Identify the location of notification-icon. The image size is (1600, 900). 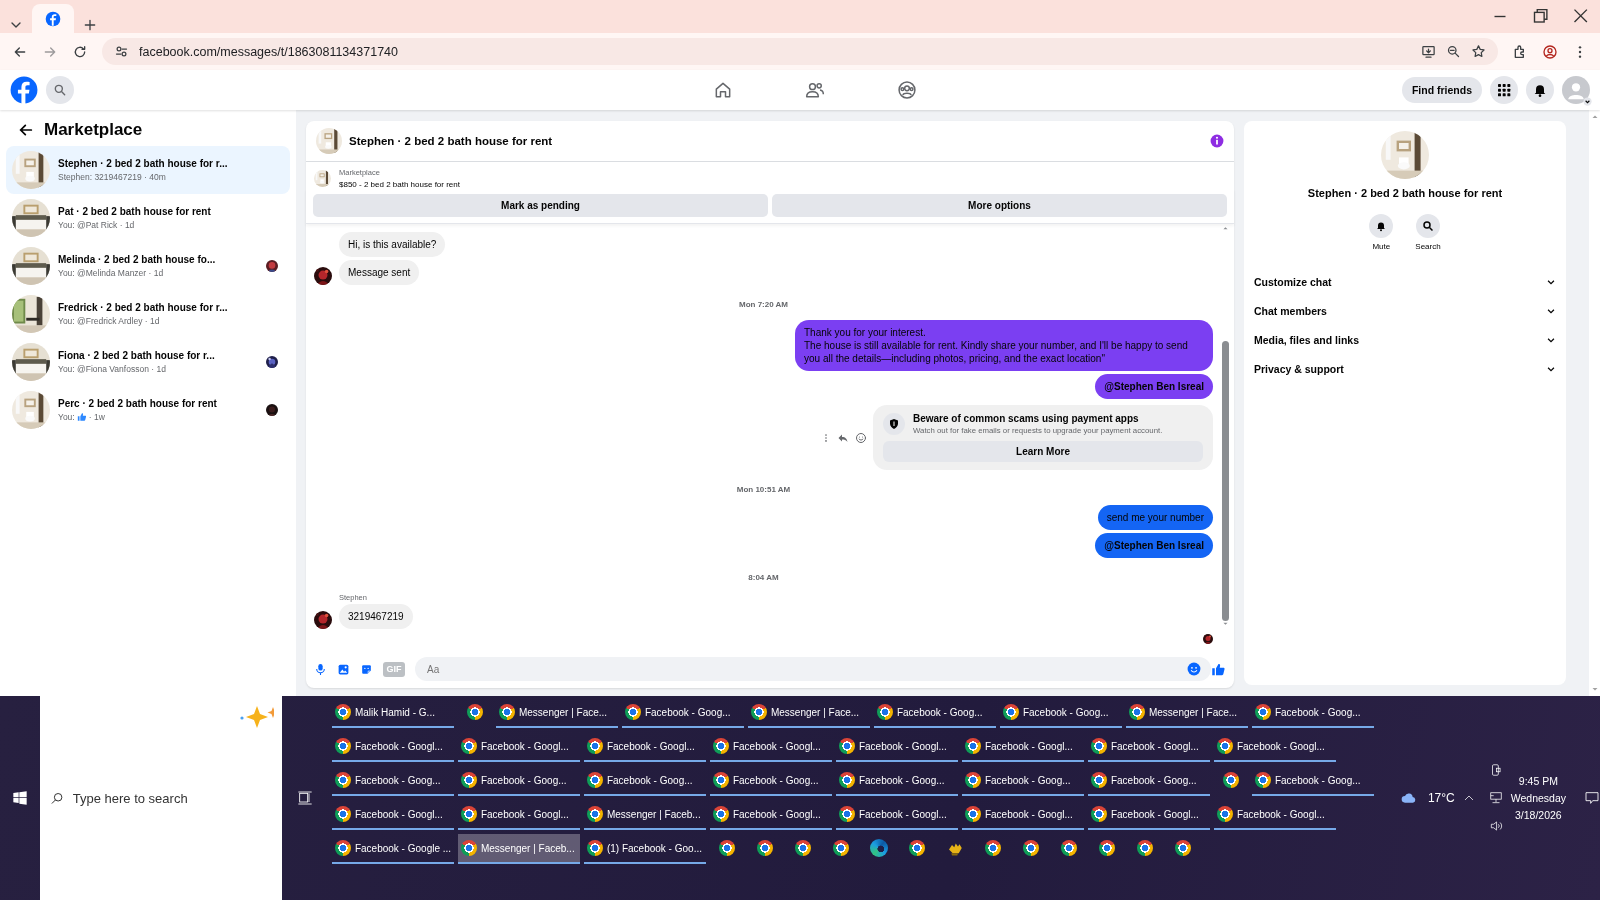
(1592, 798).